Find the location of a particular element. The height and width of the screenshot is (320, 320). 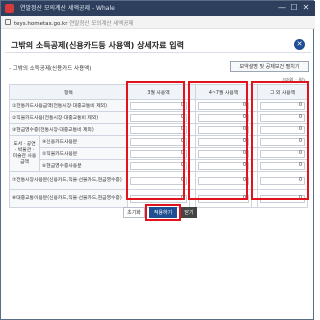

dialog-header: 그밖의 소득공제(신용카드등 사용액) 상세자료 입력 ✕ is located at coordinates (158, 43).